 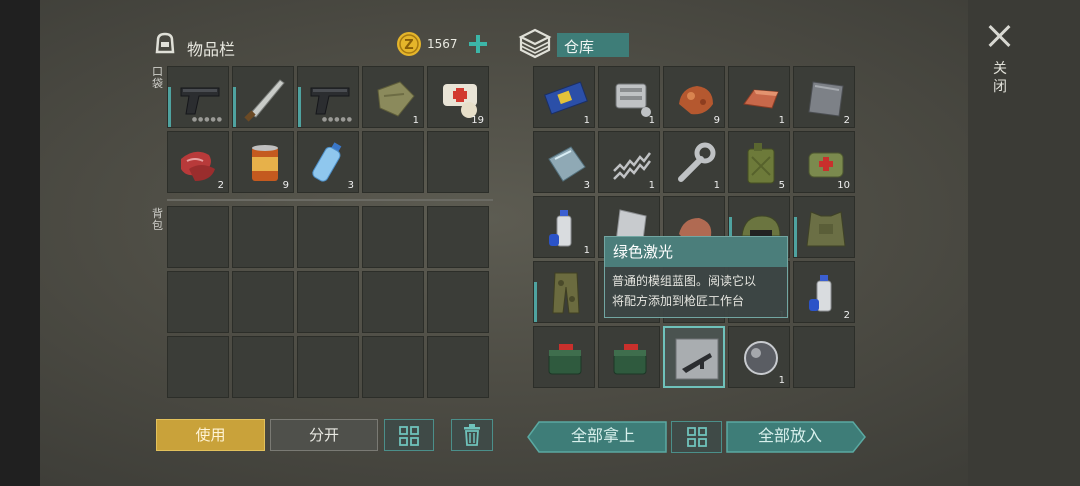 What do you see at coordinates (1000, 78) in the screenshot?
I see `close-label: 关闭` at bounding box center [1000, 78].